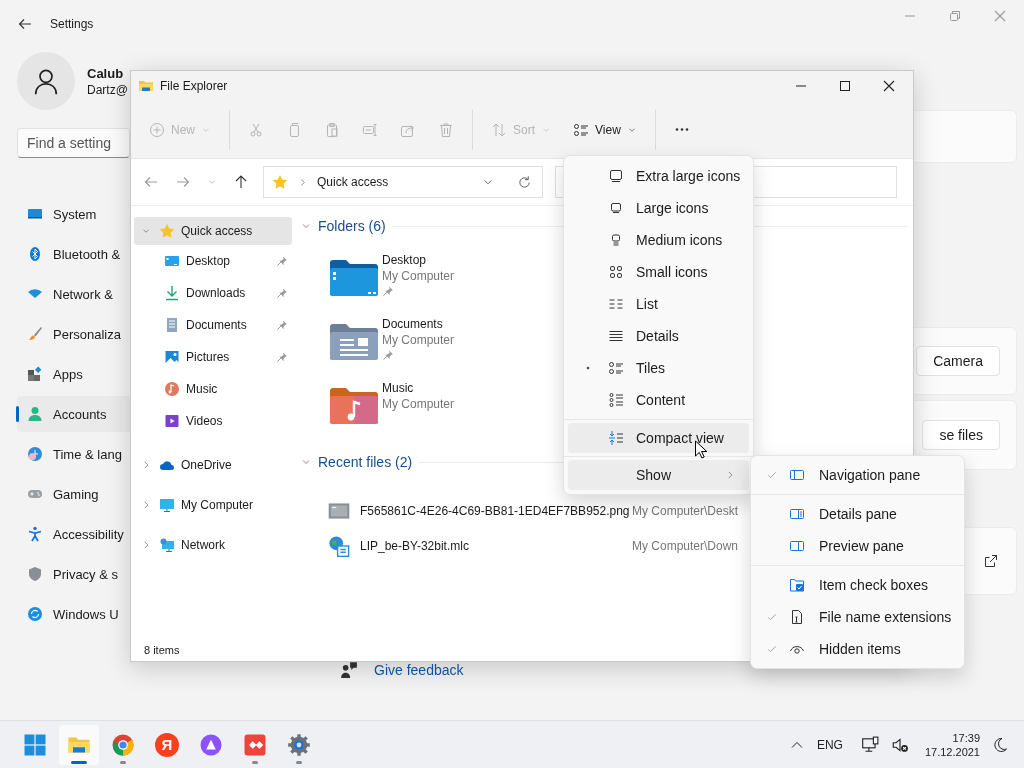 The height and width of the screenshot is (768, 1024). Describe the element at coordinates (440, 286) in the screenshot. I see `folder-tile: Desktop My Computer` at that location.